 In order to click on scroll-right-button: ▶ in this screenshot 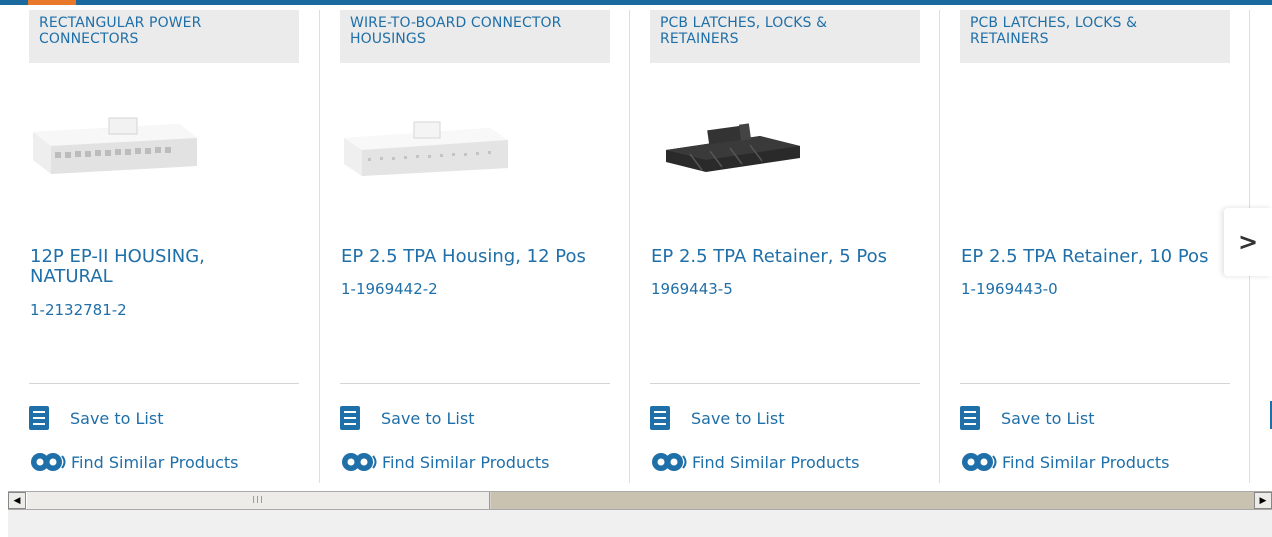, I will do `click(1263, 500)`.